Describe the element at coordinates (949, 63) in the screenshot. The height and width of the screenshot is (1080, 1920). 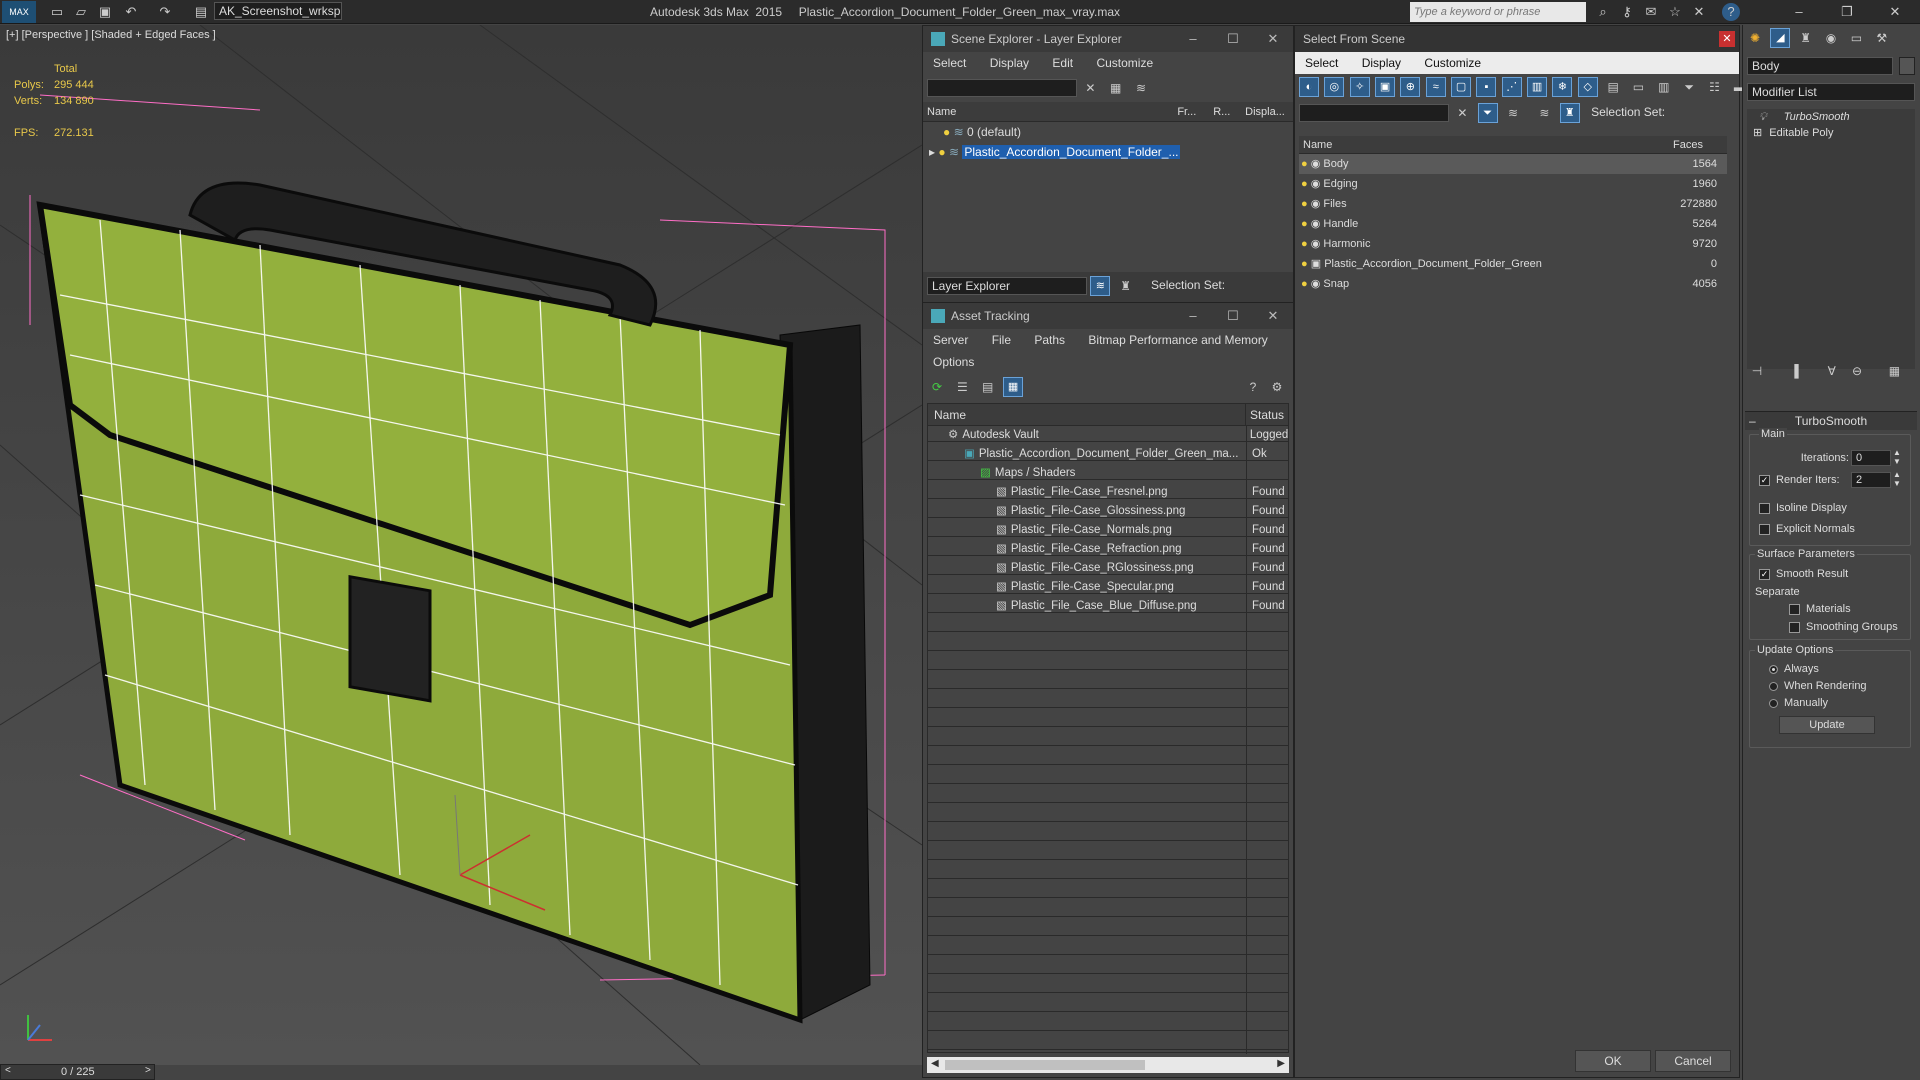
I see `menu-select: Select` at that location.